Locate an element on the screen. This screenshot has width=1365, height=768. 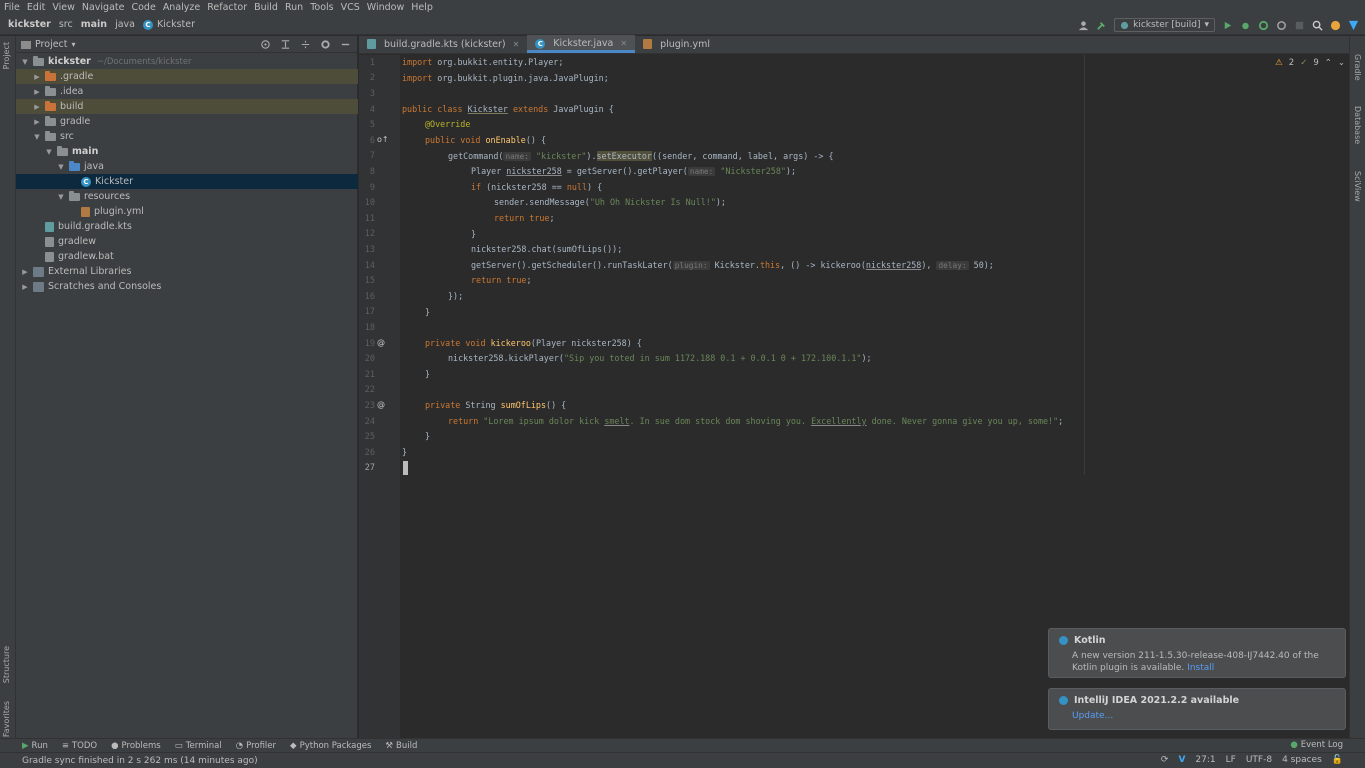
menu-vcs: VCS is located at coordinates (350, 7).